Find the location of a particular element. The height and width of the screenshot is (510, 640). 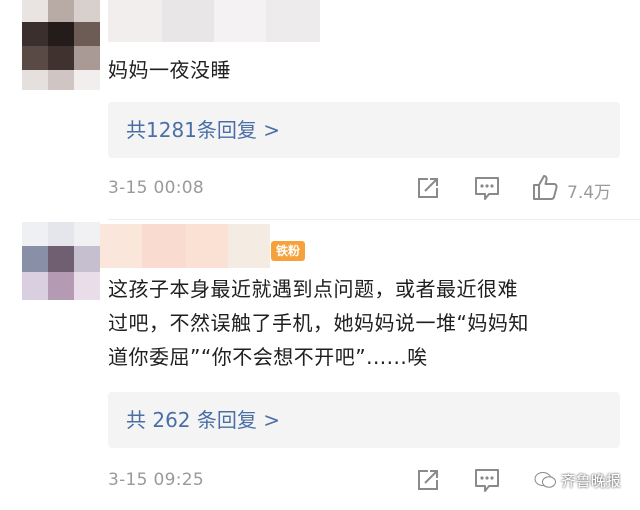

comment-text-line-3: 道你委屈”“你不会想不开吧”......唉 is located at coordinates (268, 357).